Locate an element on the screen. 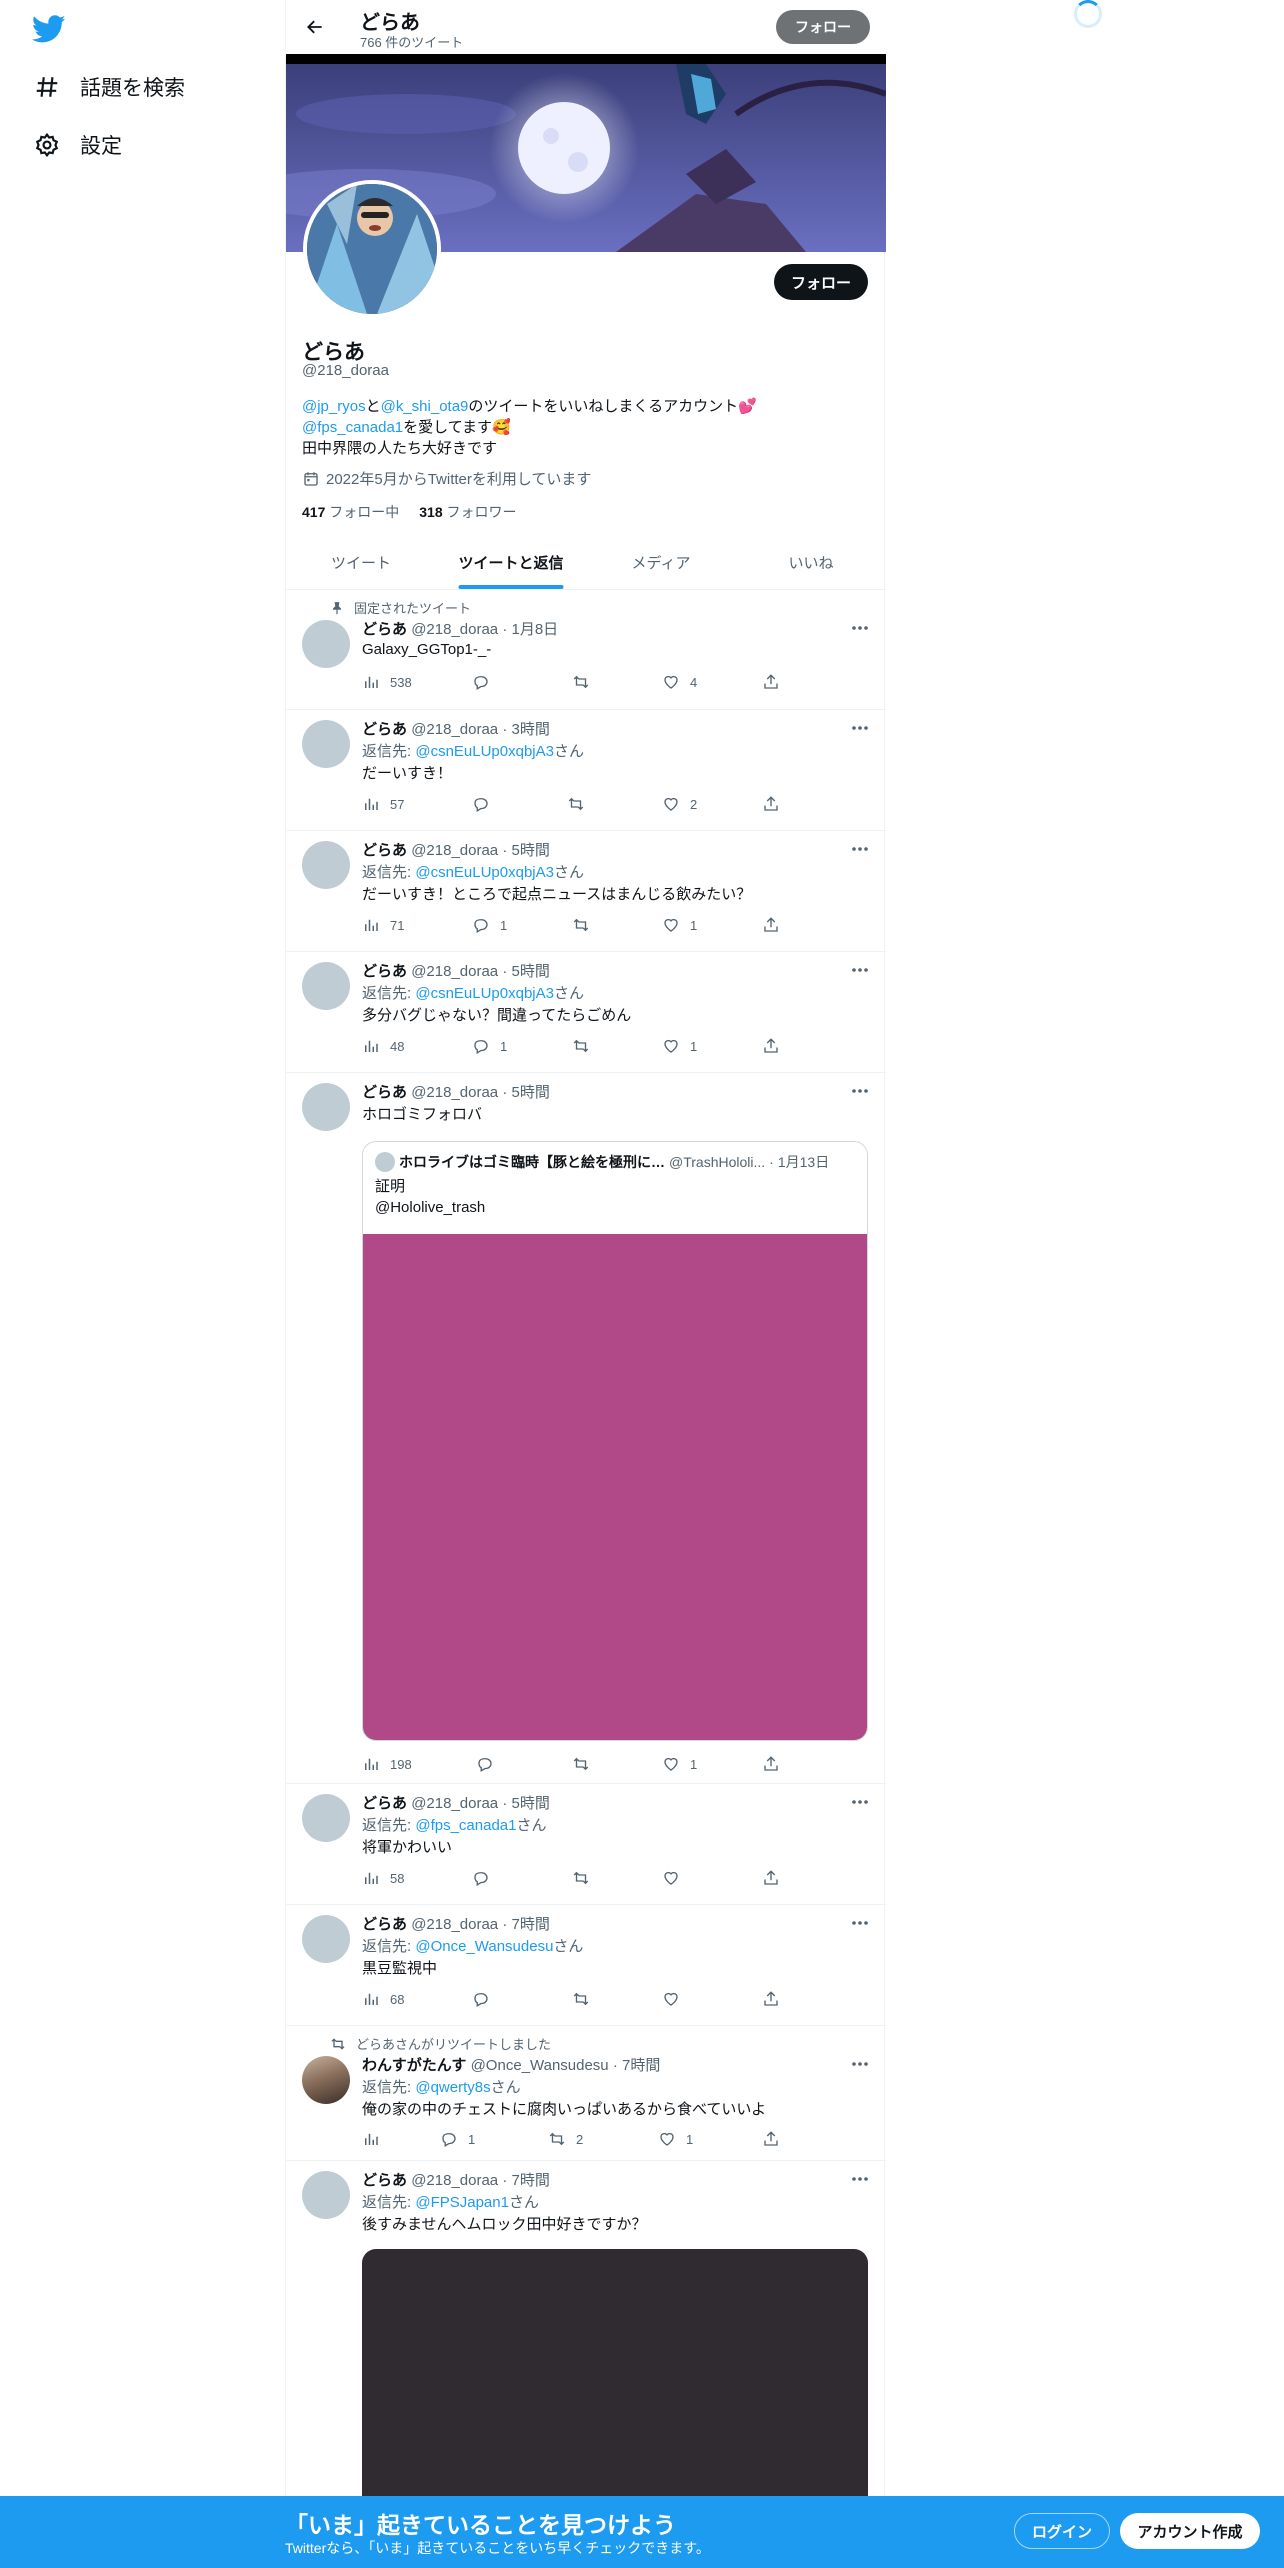 This screenshot has height=2568, width=1284. nav-settings: 設定 is located at coordinates (78, 145).